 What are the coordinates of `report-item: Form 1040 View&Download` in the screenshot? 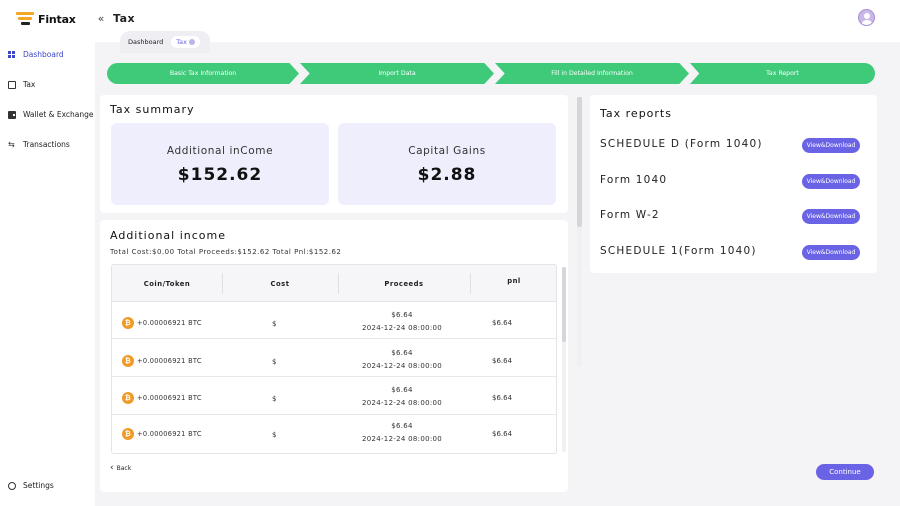 It's located at (731, 181).